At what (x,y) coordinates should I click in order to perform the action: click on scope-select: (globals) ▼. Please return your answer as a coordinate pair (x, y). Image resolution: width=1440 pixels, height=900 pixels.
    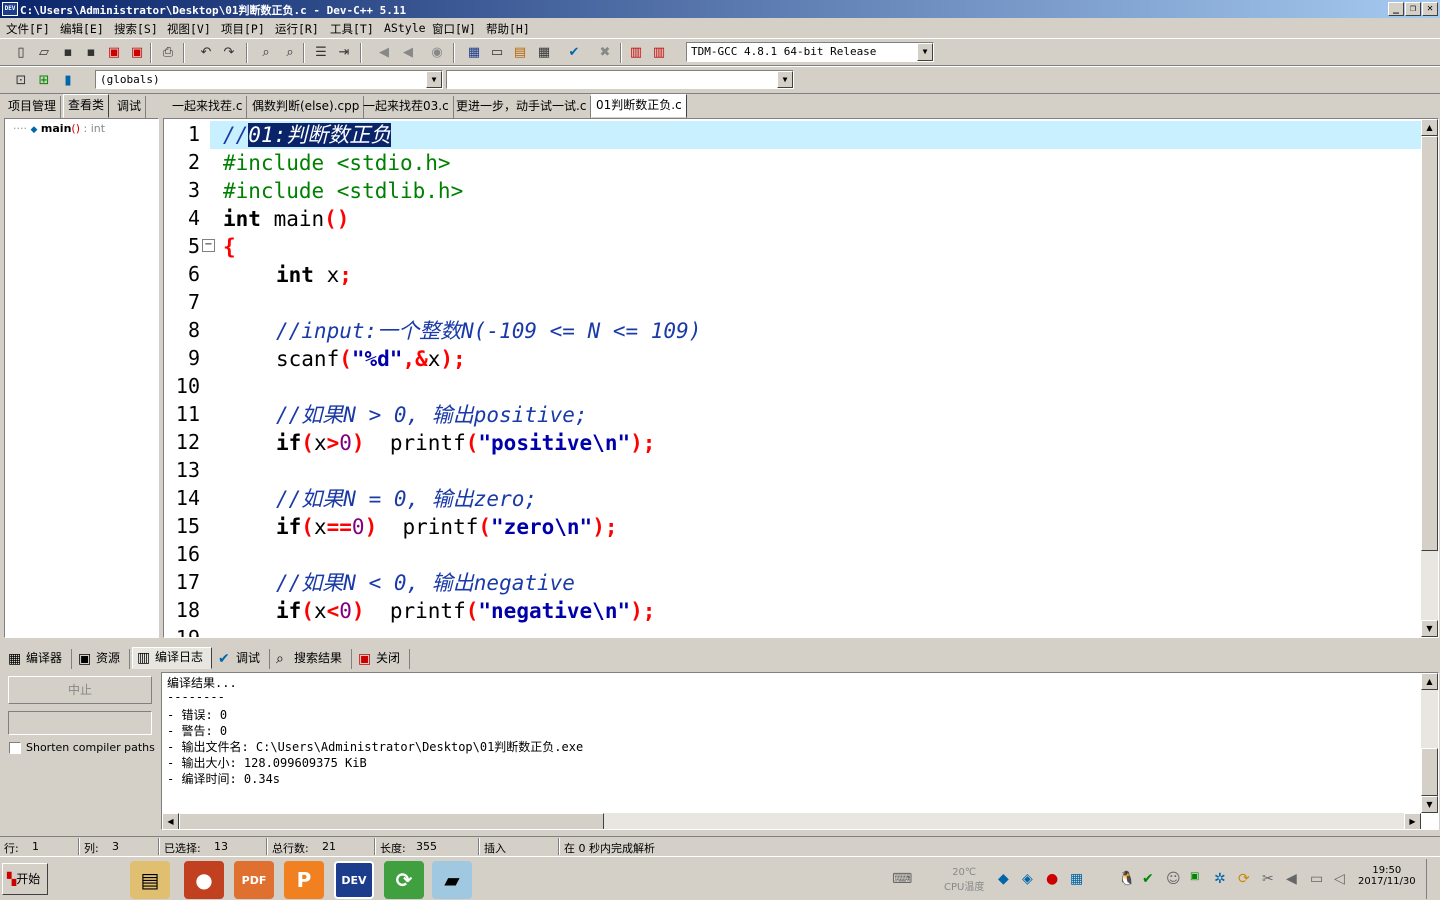
    Looking at the image, I should click on (269, 79).